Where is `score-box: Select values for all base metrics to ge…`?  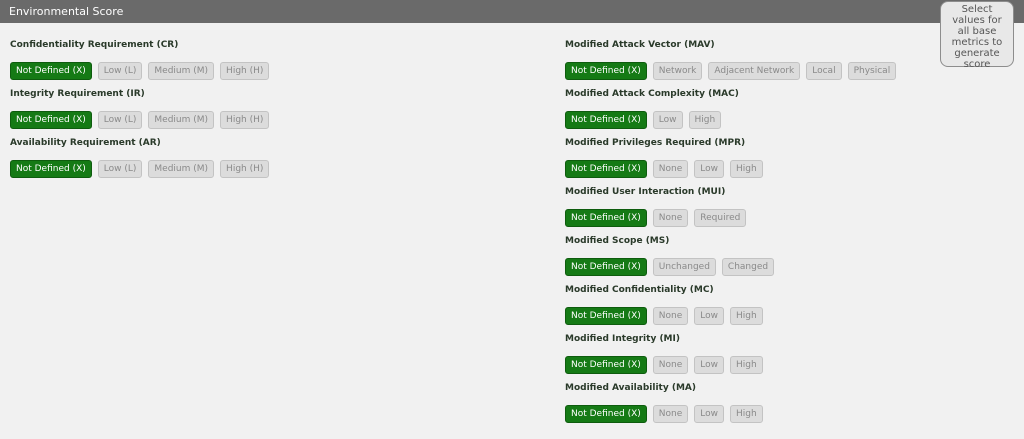 score-box: Select values for all base metrics to ge… is located at coordinates (977, 35).